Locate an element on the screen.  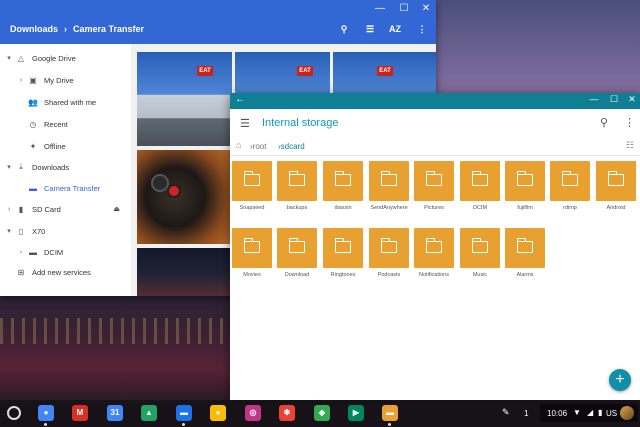
folder-item: Pictures is located at coordinates (435, 186).